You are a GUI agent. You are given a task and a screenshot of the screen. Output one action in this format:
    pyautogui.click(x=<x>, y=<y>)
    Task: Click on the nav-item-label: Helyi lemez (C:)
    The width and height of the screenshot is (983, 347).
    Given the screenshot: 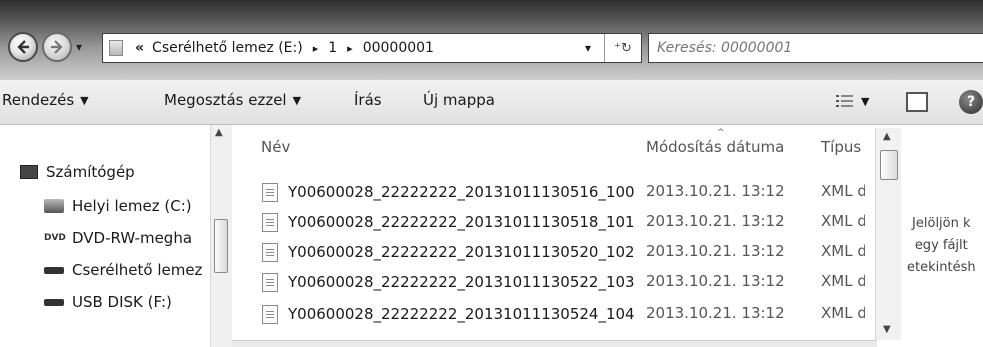 What is the action you would take?
    pyautogui.click(x=132, y=206)
    